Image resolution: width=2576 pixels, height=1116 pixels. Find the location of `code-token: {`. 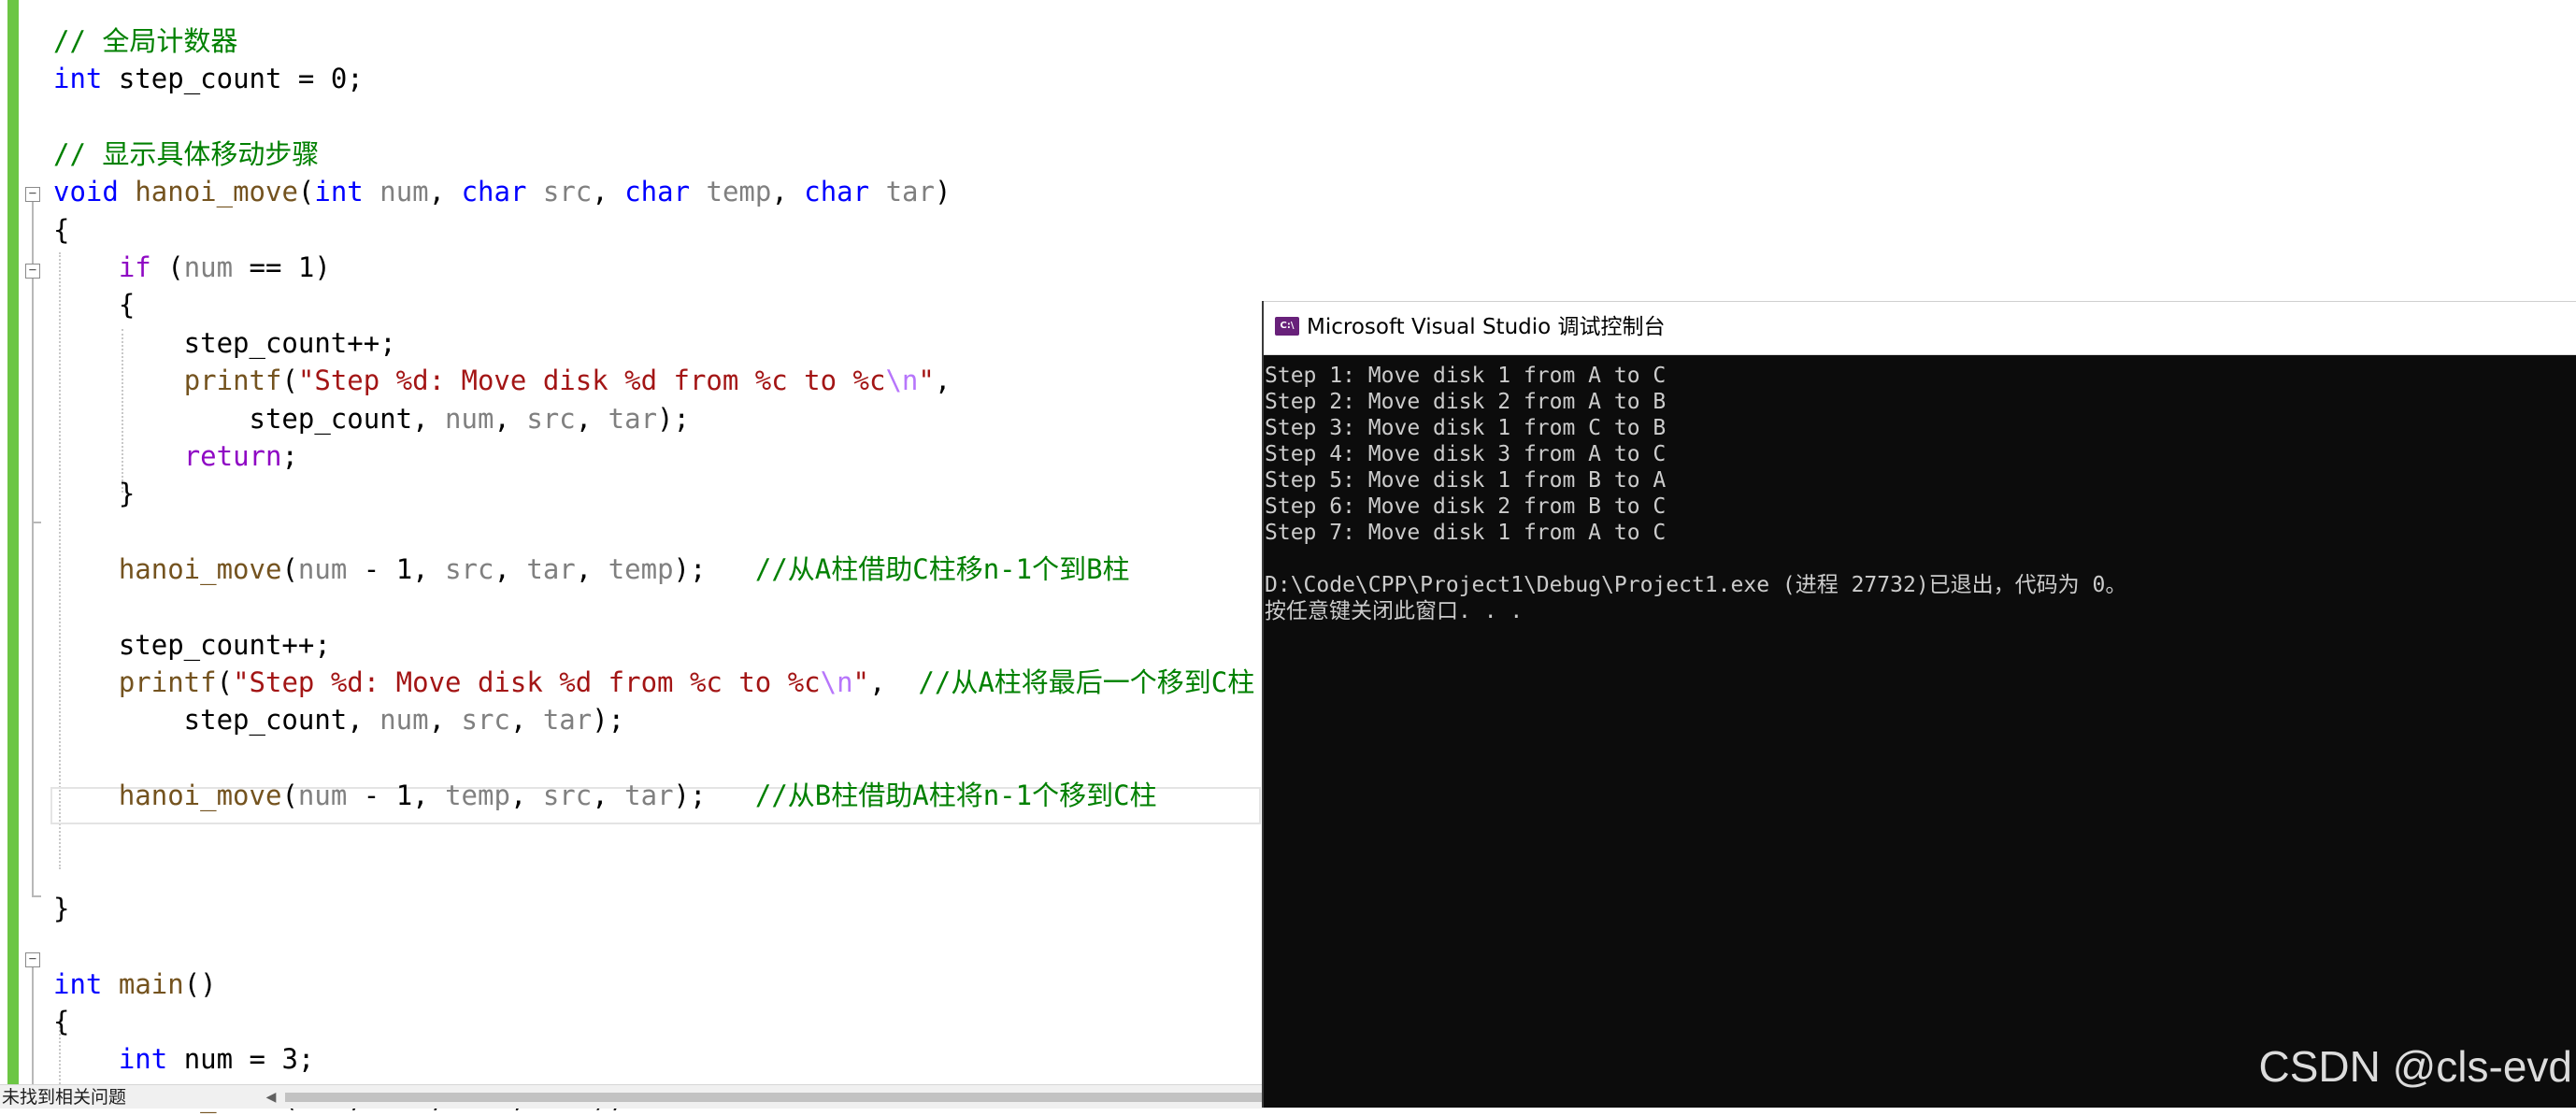

code-token: { is located at coordinates (61, 1022).